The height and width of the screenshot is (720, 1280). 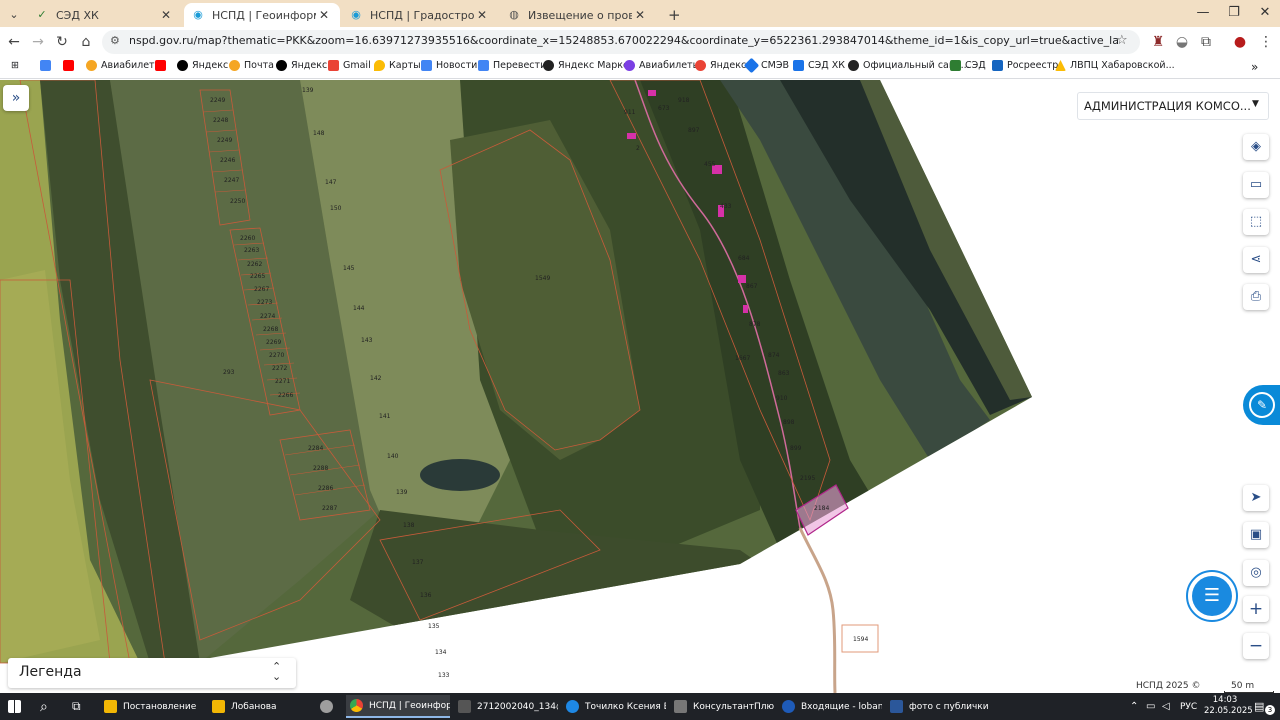 I want to click on plot-label: 2268, so click(x=270, y=329).